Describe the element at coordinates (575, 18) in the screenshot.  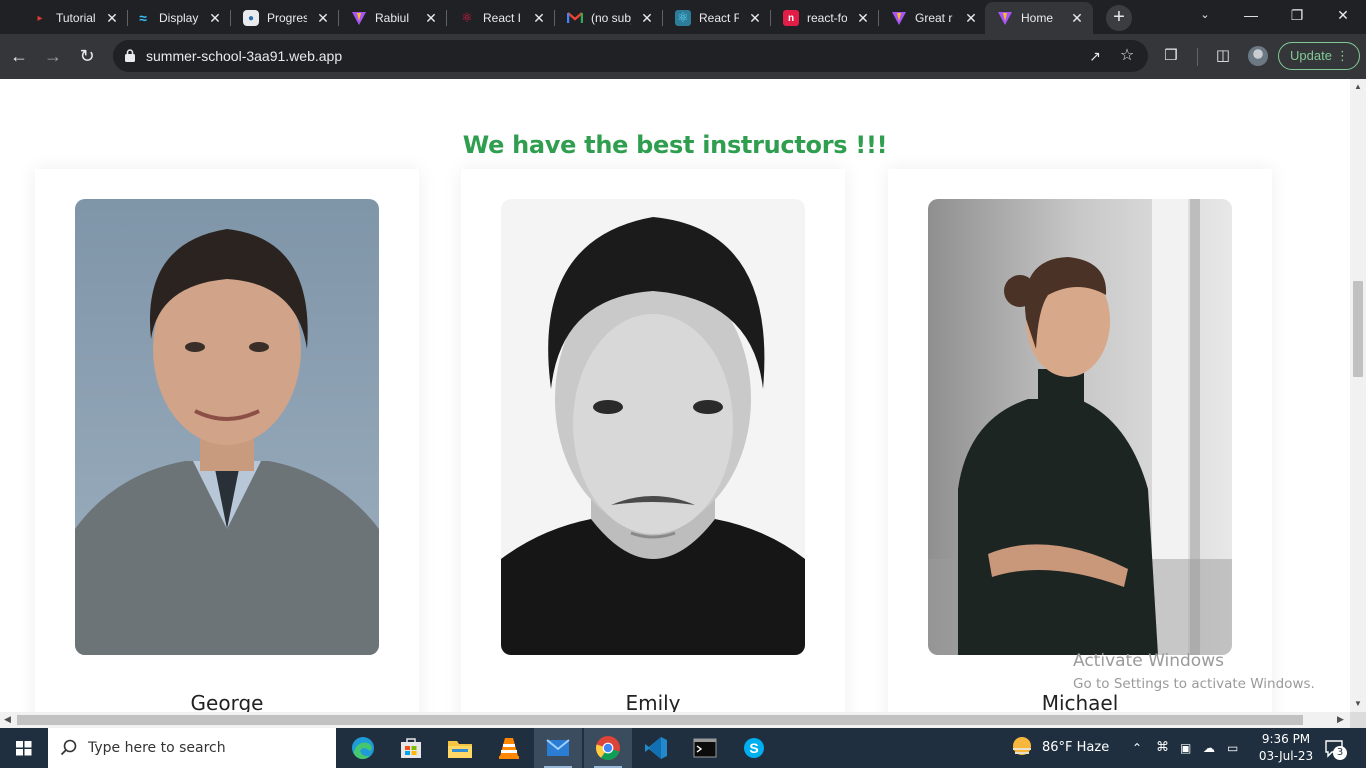
I see `gmail-icon` at that location.